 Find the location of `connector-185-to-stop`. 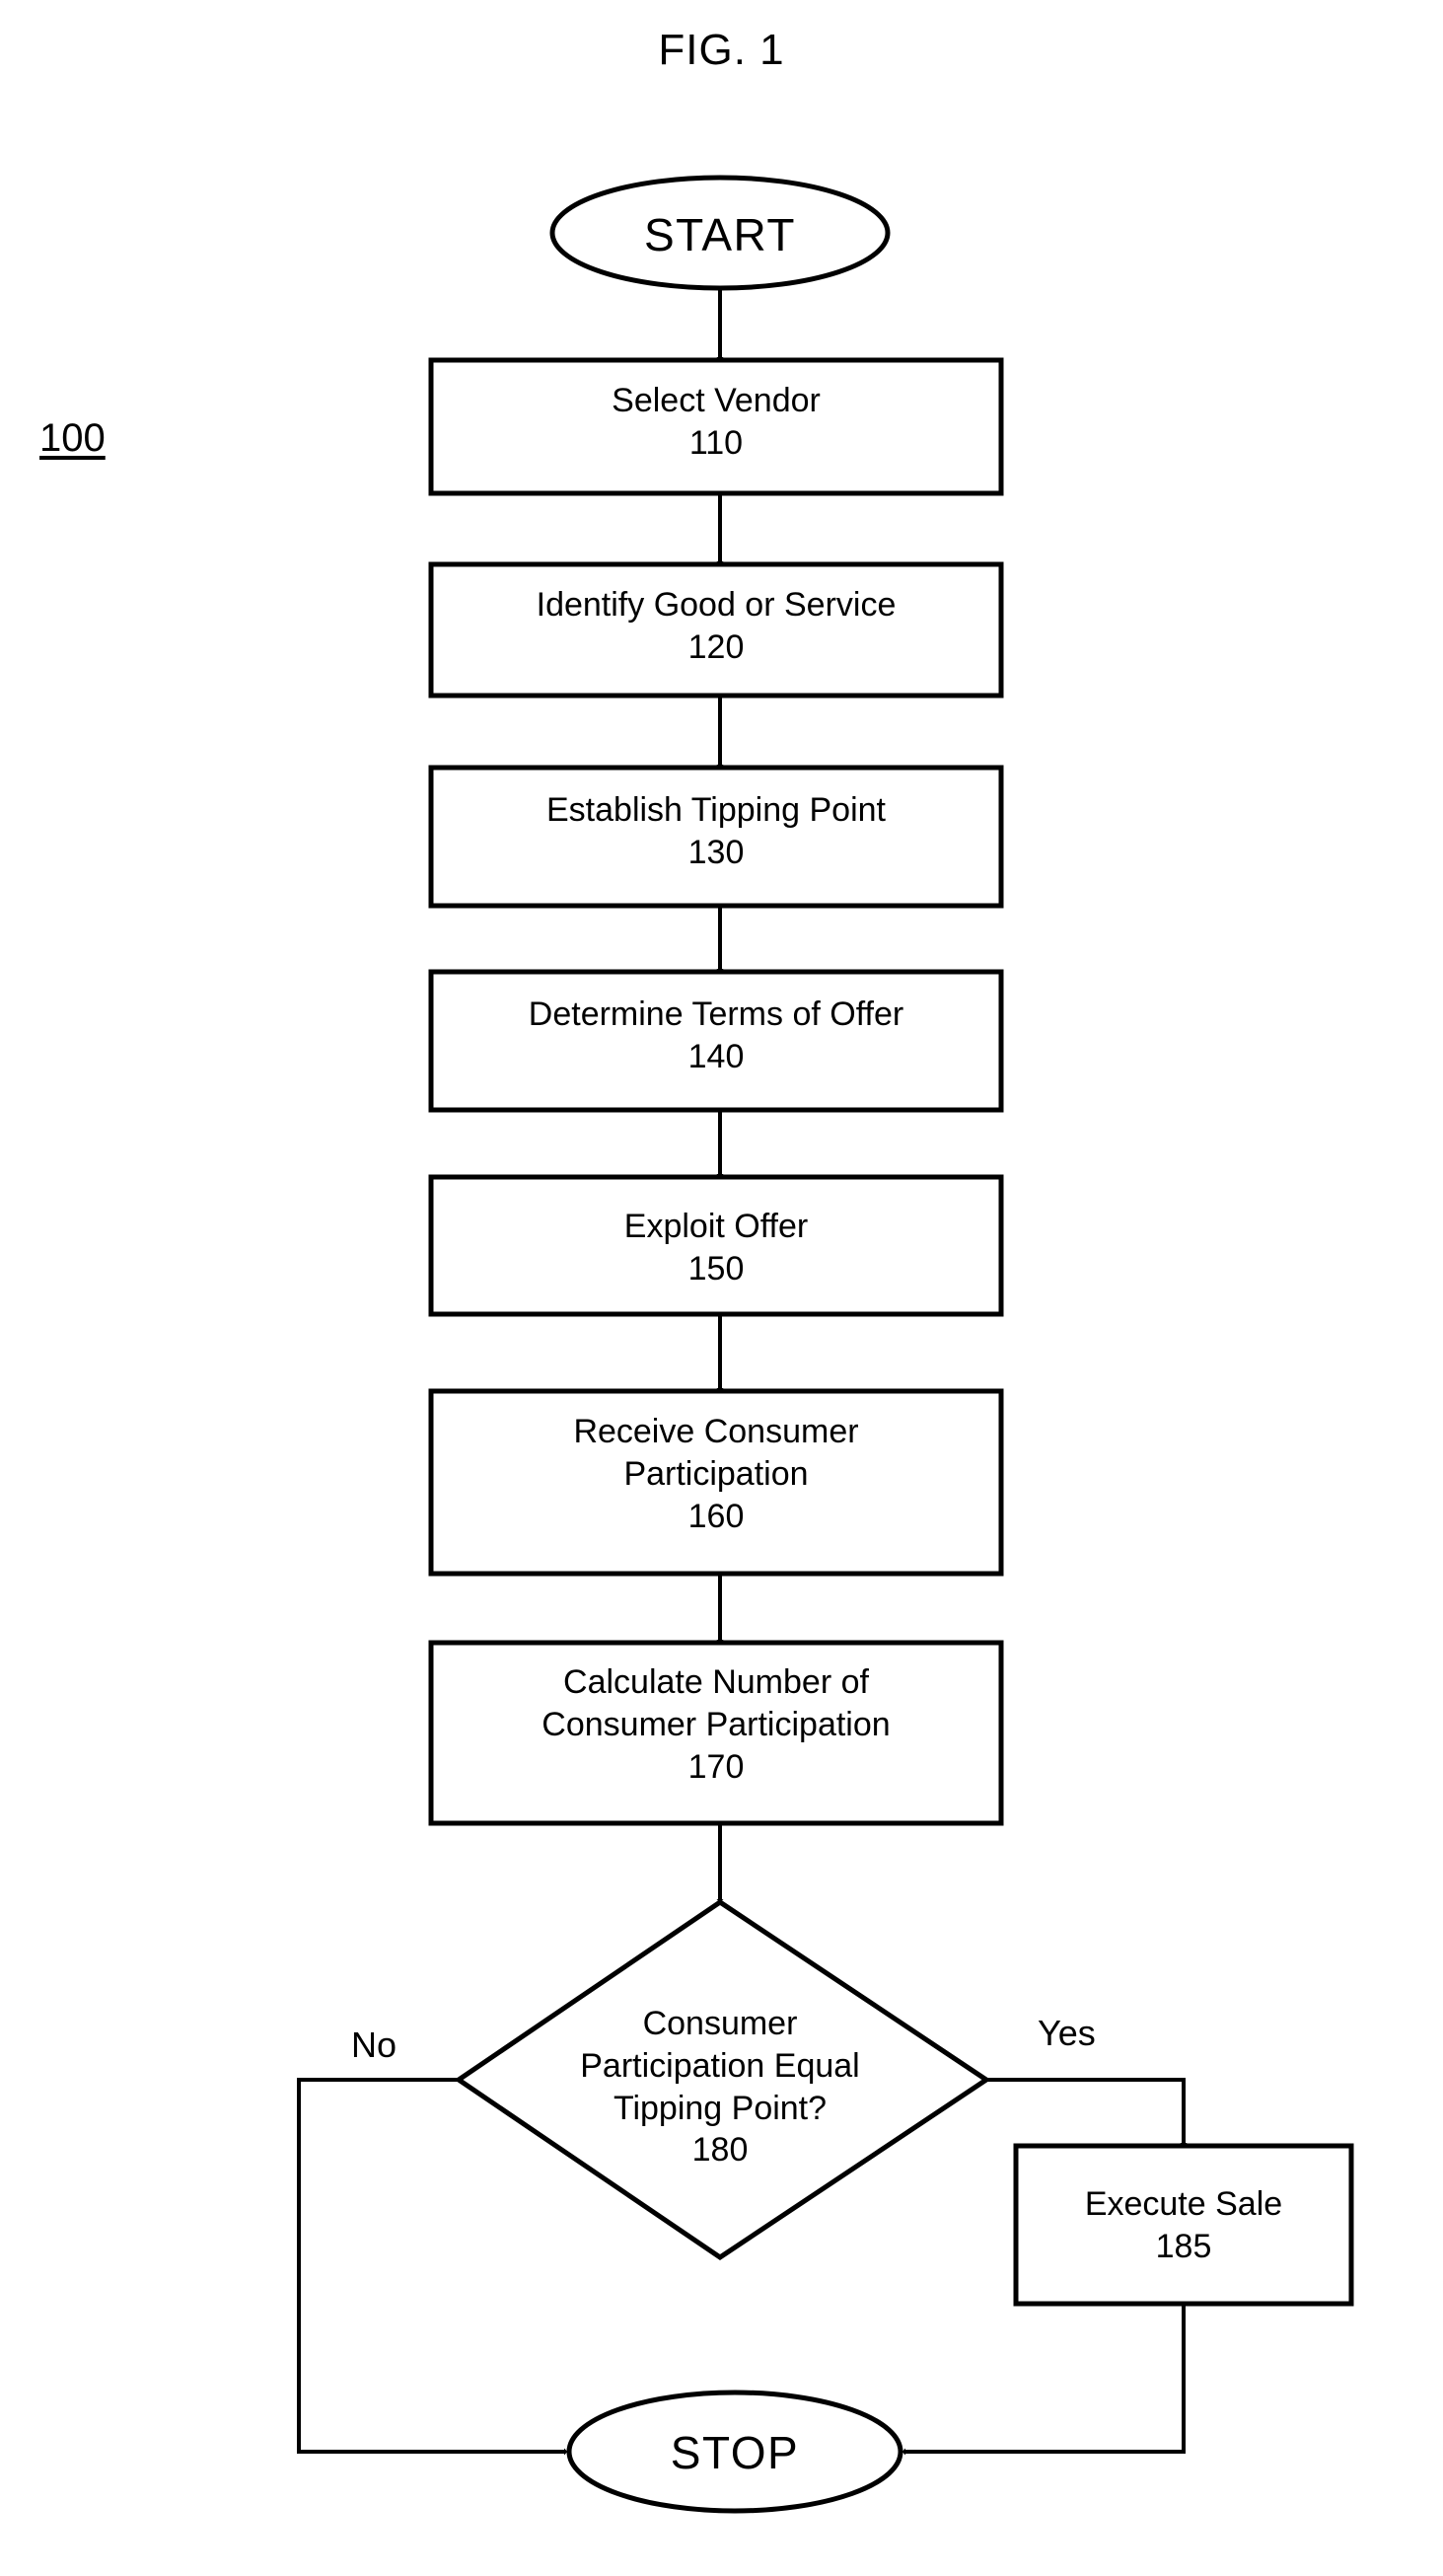

connector-185-to-stop is located at coordinates (1045, 2378).